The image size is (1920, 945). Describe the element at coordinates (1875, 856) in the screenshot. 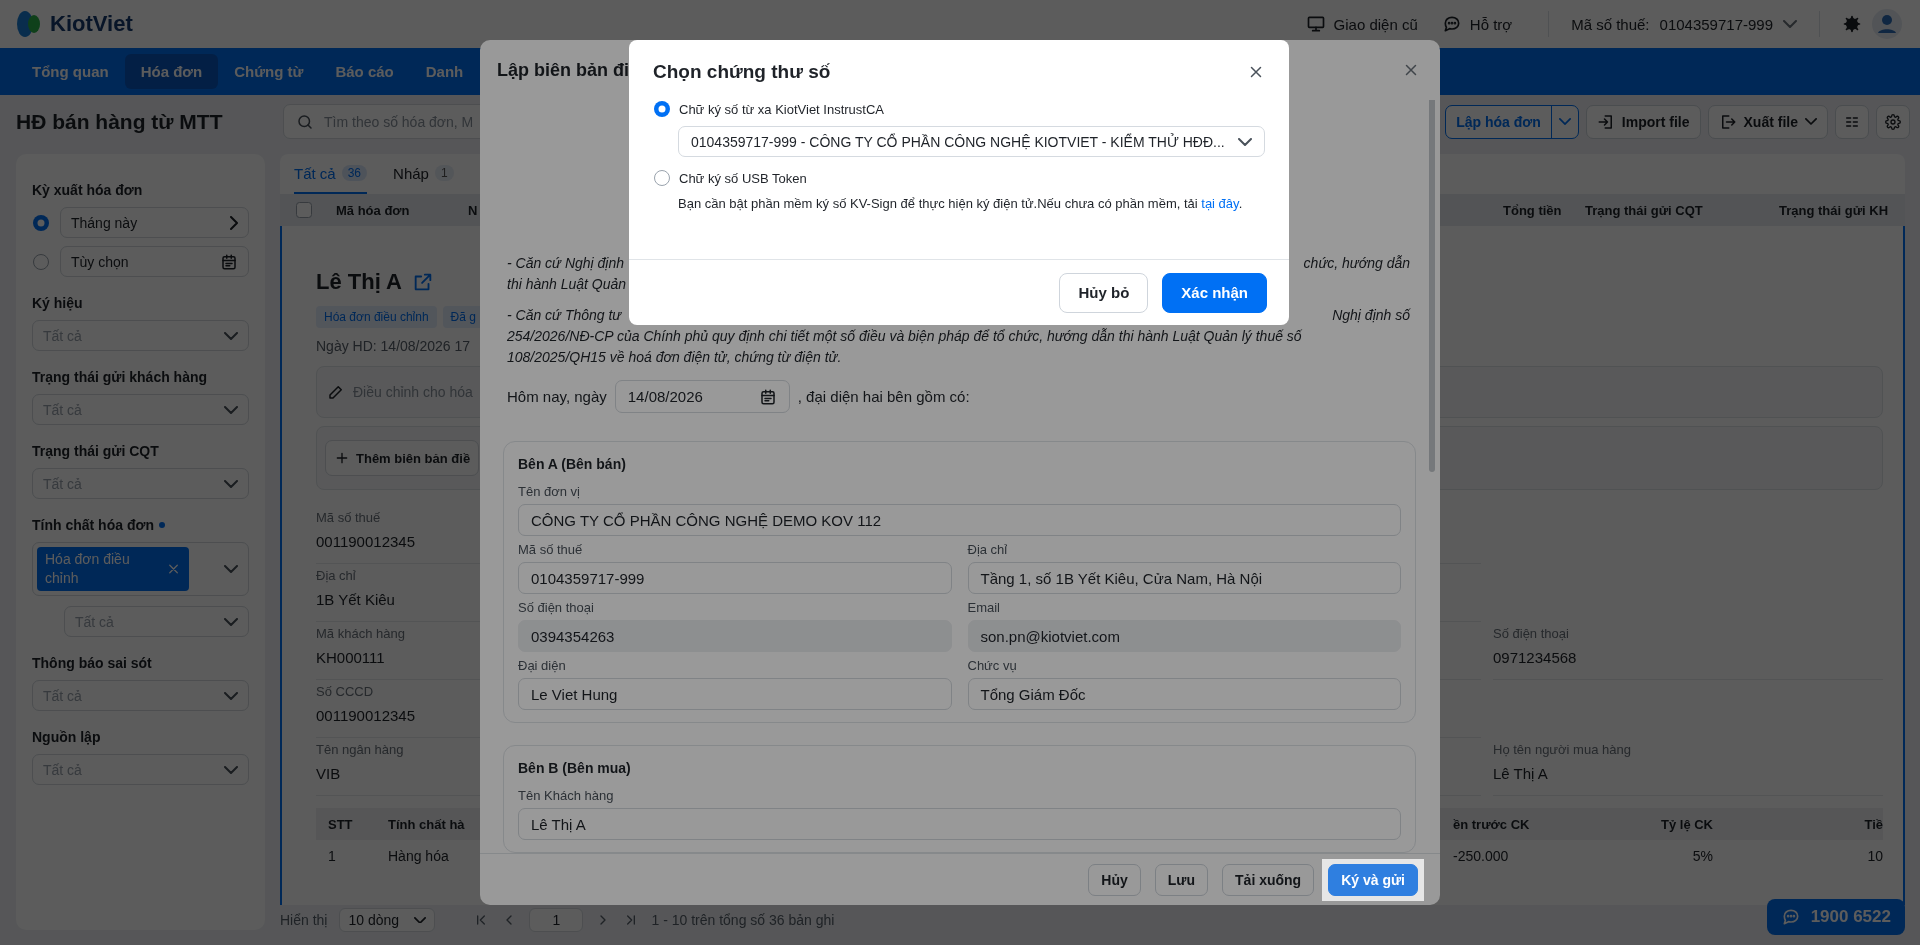

I see `table-cell: 10` at that location.